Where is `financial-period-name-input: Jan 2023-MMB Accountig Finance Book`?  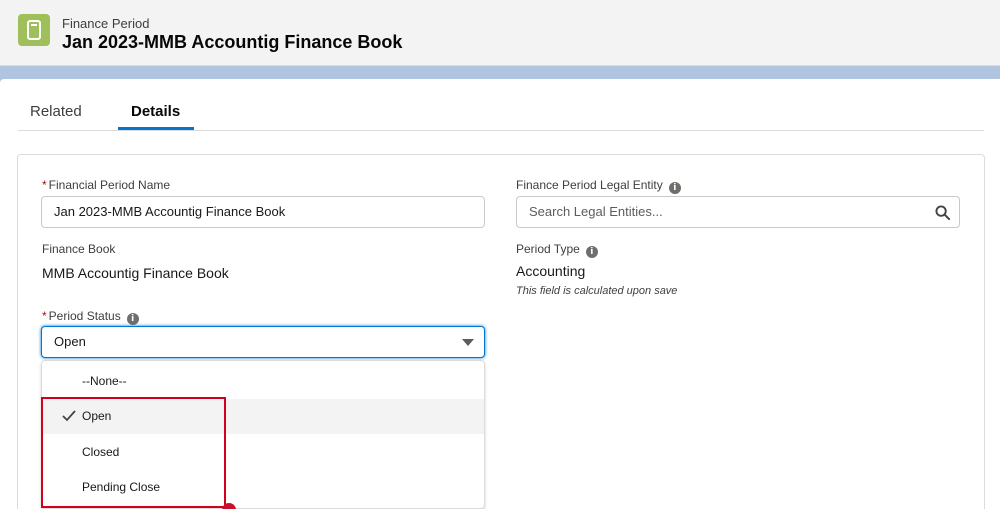 financial-period-name-input: Jan 2023-MMB Accountig Finance Book is located at coordinates (263, 212).